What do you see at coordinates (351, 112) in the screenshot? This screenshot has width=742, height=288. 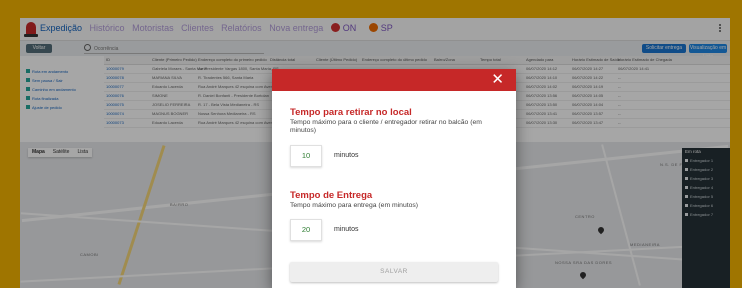 I see `pickup-time-title: Tempo para retirar no local` at bounding box center [351, 112].